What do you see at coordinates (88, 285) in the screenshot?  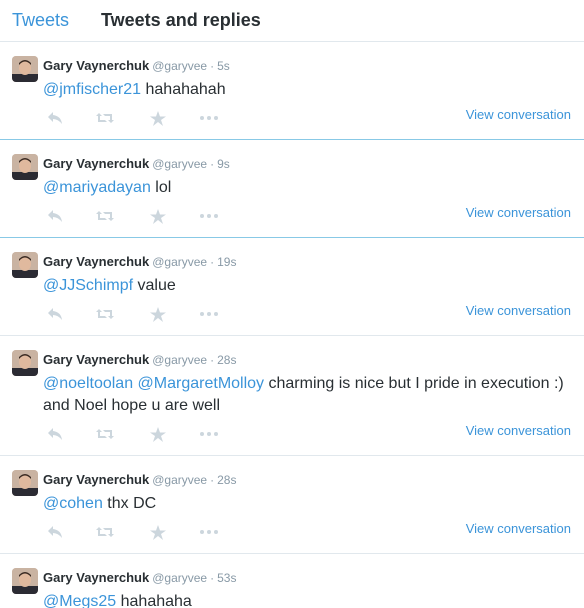 I see `mention-link: @JJSchimpf` at bounding box center [88, 285].